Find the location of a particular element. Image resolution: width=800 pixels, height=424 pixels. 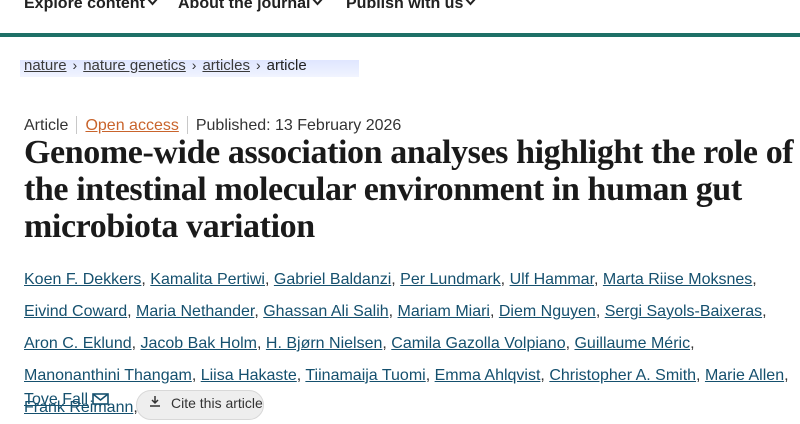

author-link: Marie Allen is located at coordinates (744, 375).